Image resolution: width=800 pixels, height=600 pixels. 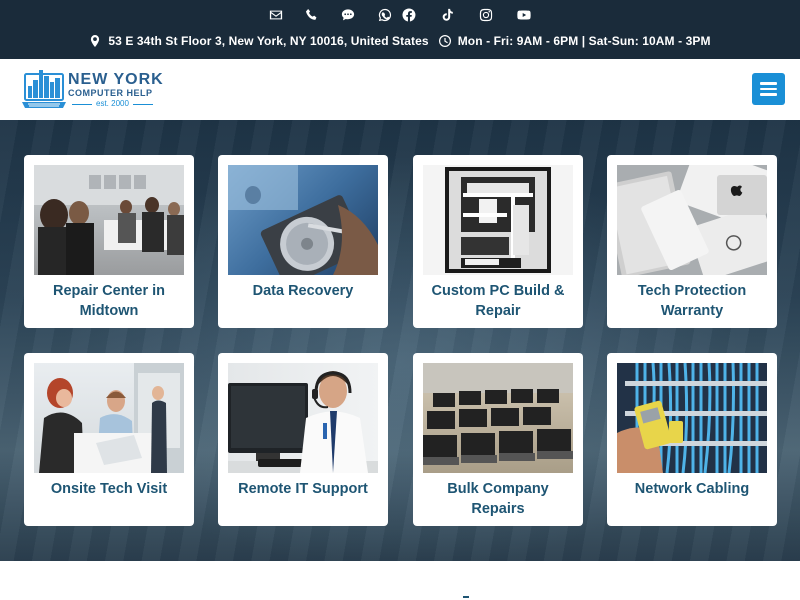 I want to click on facebook-icon, so click(x=409, y=15).